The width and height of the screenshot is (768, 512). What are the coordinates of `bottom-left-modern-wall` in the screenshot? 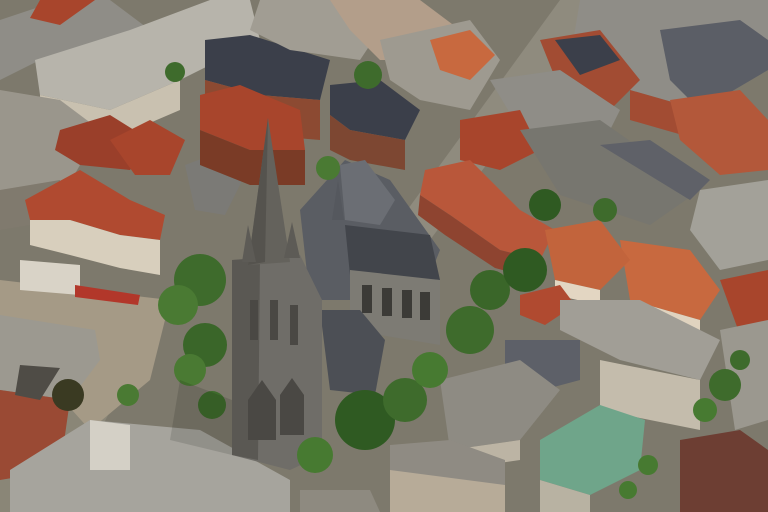 It's located at (110, 445).